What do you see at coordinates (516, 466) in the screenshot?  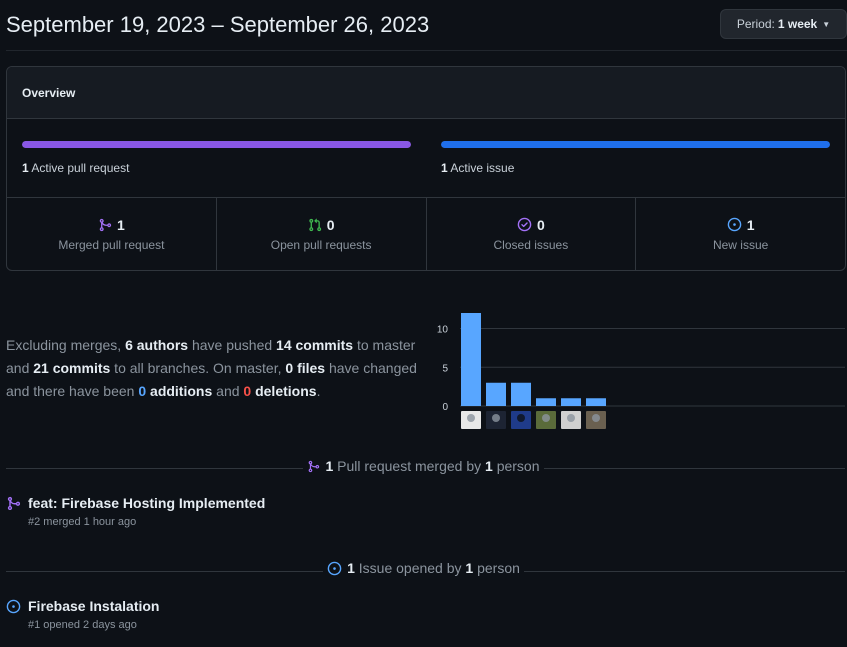 I see `merged-heading-text: person` at bounding box center [516, 466].